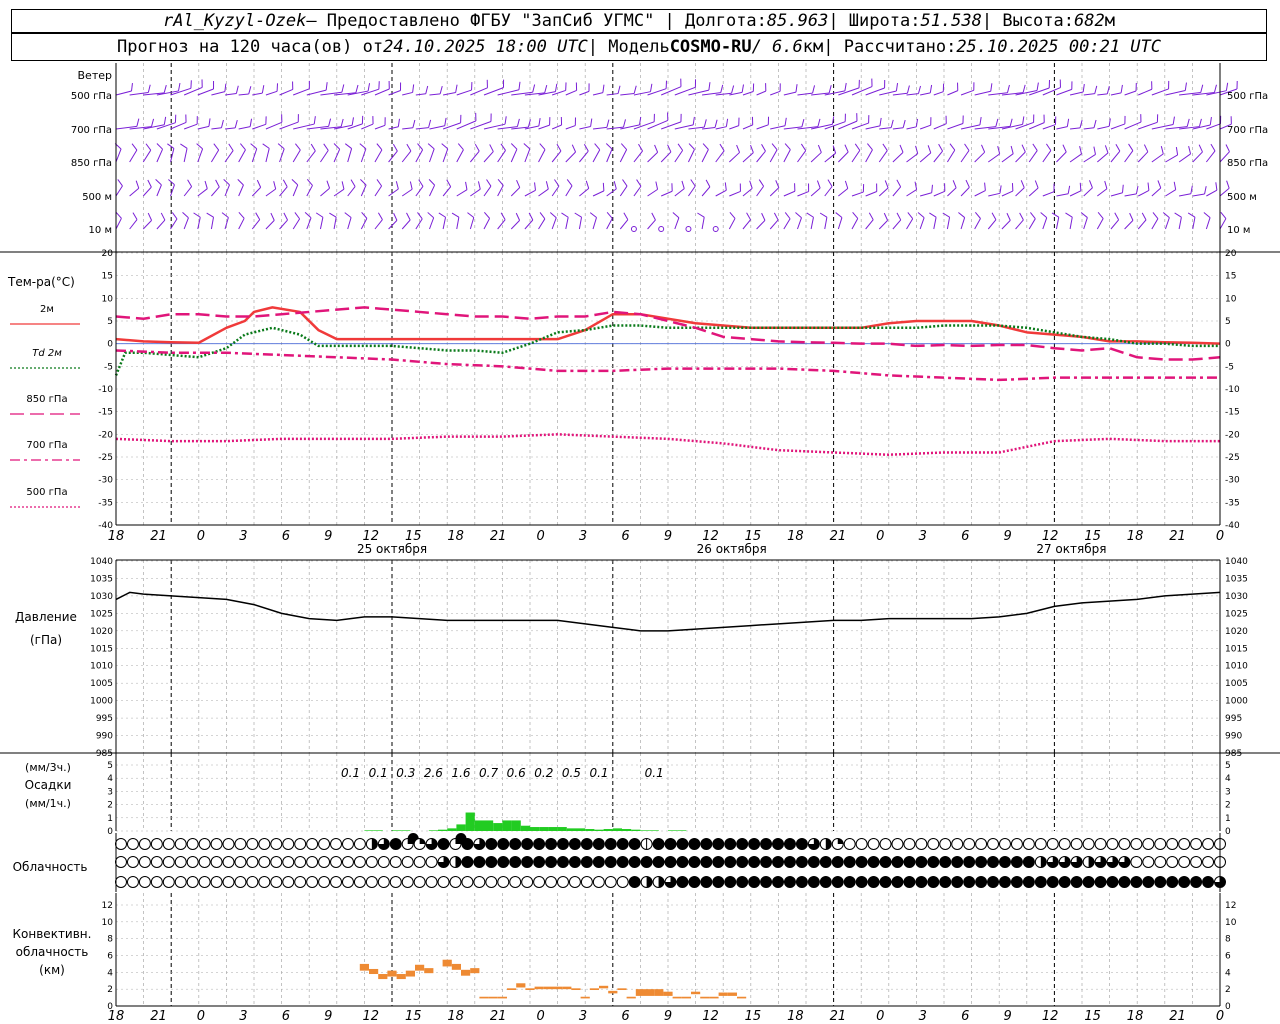 The width and height of the screenshot is (1280, 1024). Describe the element at coordinates (1236, 614) in the screenshot. I see `pressure-tick-label-right: 1025` at that location.